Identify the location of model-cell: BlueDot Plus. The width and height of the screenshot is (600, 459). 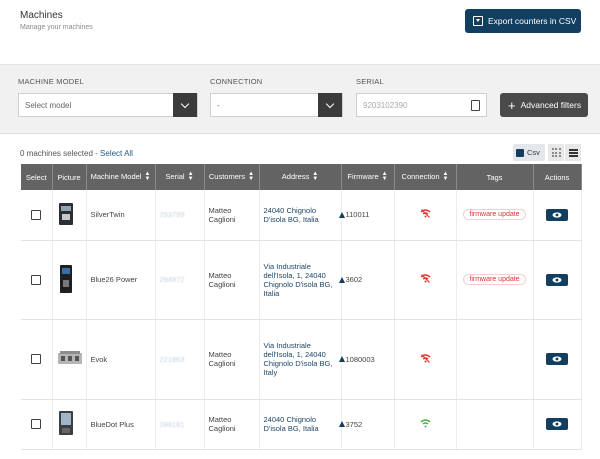
(121, 424).